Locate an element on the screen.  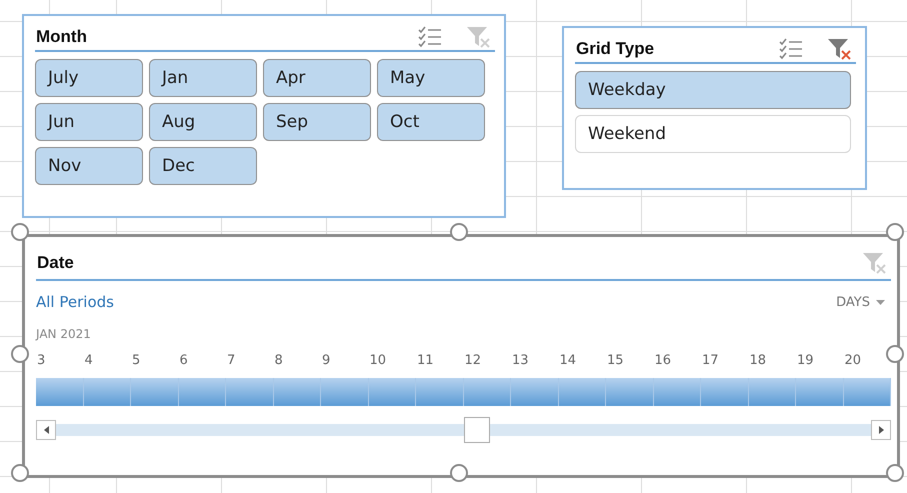
slicer-item: Aug is located at coordinates (203, 122).